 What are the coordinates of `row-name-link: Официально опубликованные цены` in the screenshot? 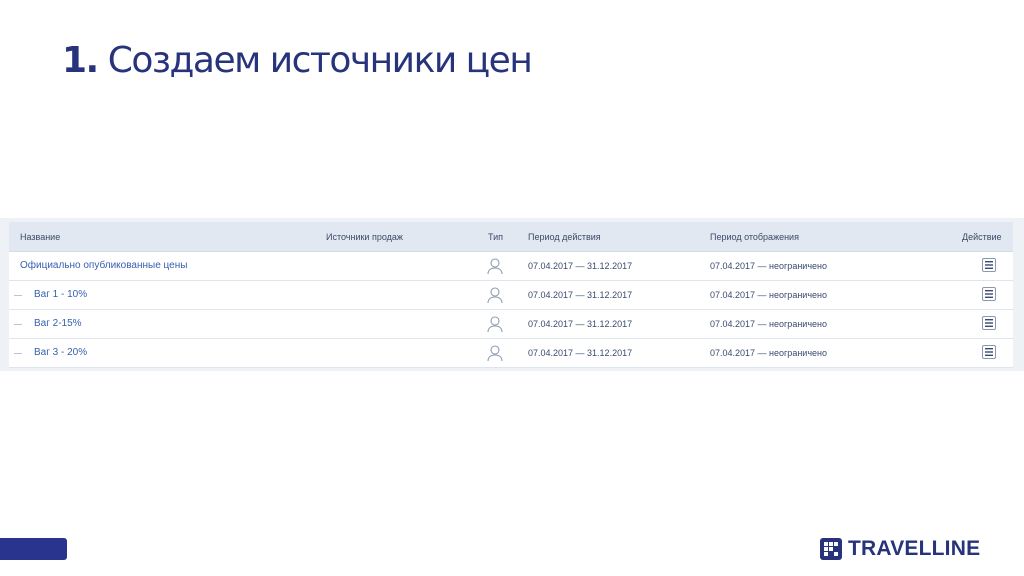 It's located at (103, 265).